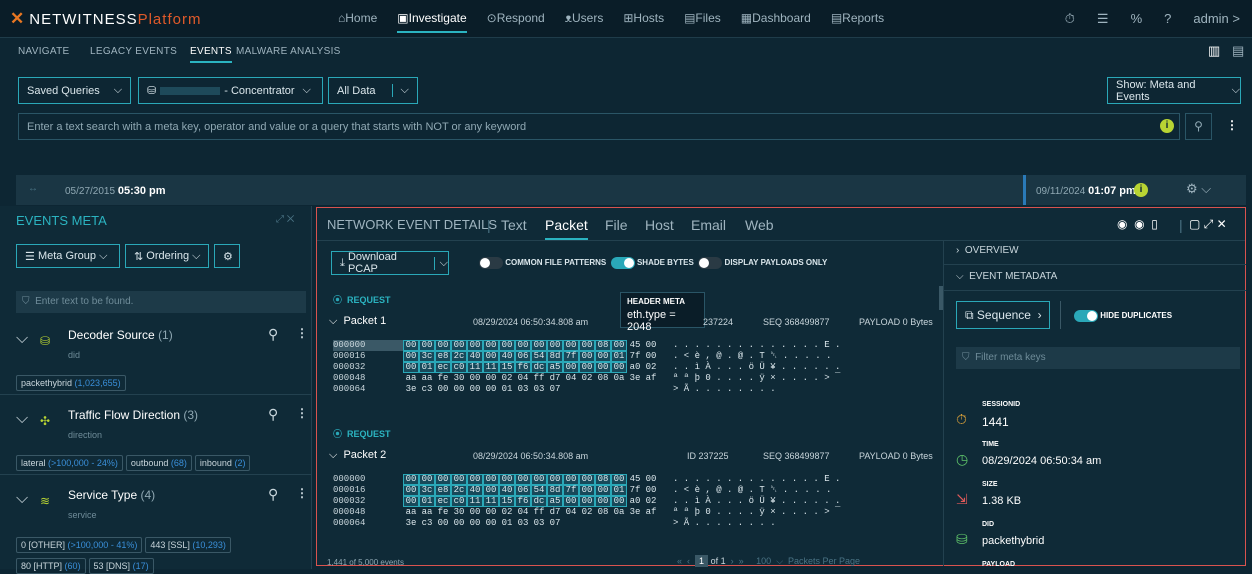 Image resolution: width=1252 pixels, height=574 pixels. Describe the element at coordinates (516, 22) in the screenshot. I see `nav-respond: ⊙Respond` at that location.